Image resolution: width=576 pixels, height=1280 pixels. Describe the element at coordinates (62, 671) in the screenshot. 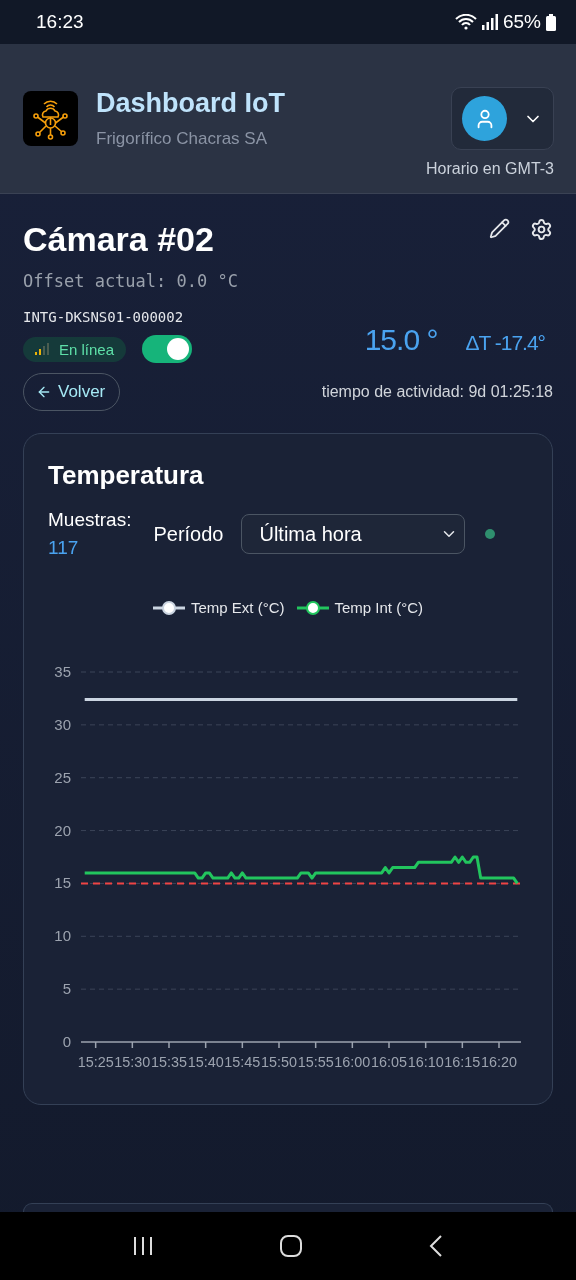

I see `axis-label: 35` at that location.